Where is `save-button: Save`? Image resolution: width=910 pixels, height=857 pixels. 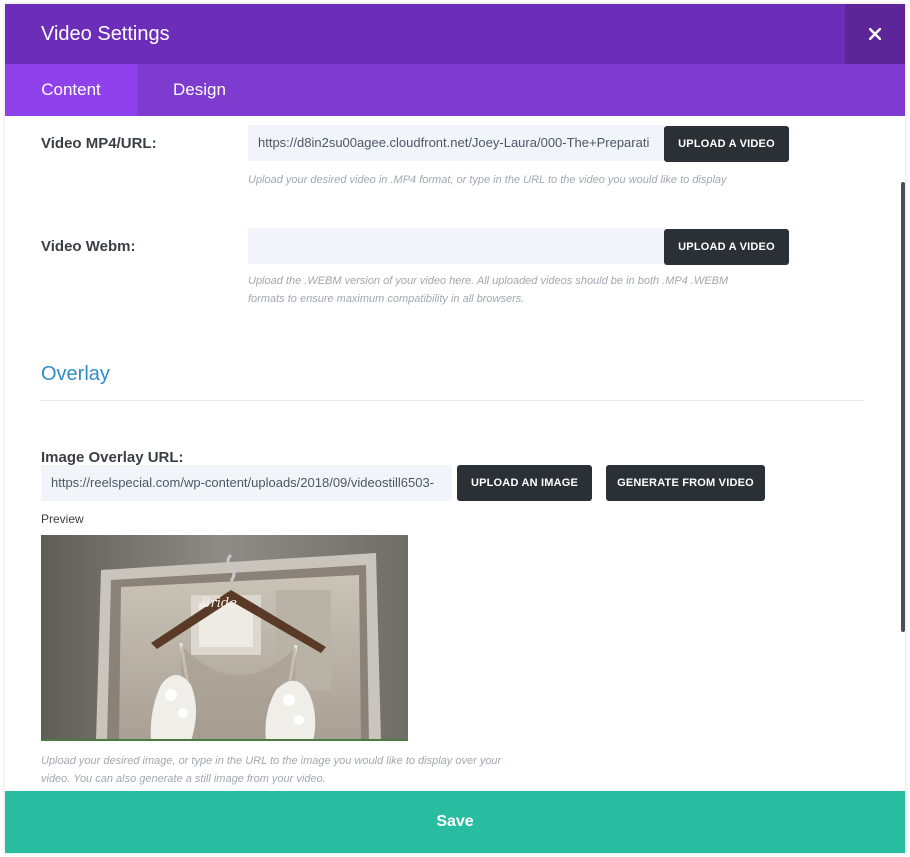
save-button: Save is located at coordinates (455, 822).